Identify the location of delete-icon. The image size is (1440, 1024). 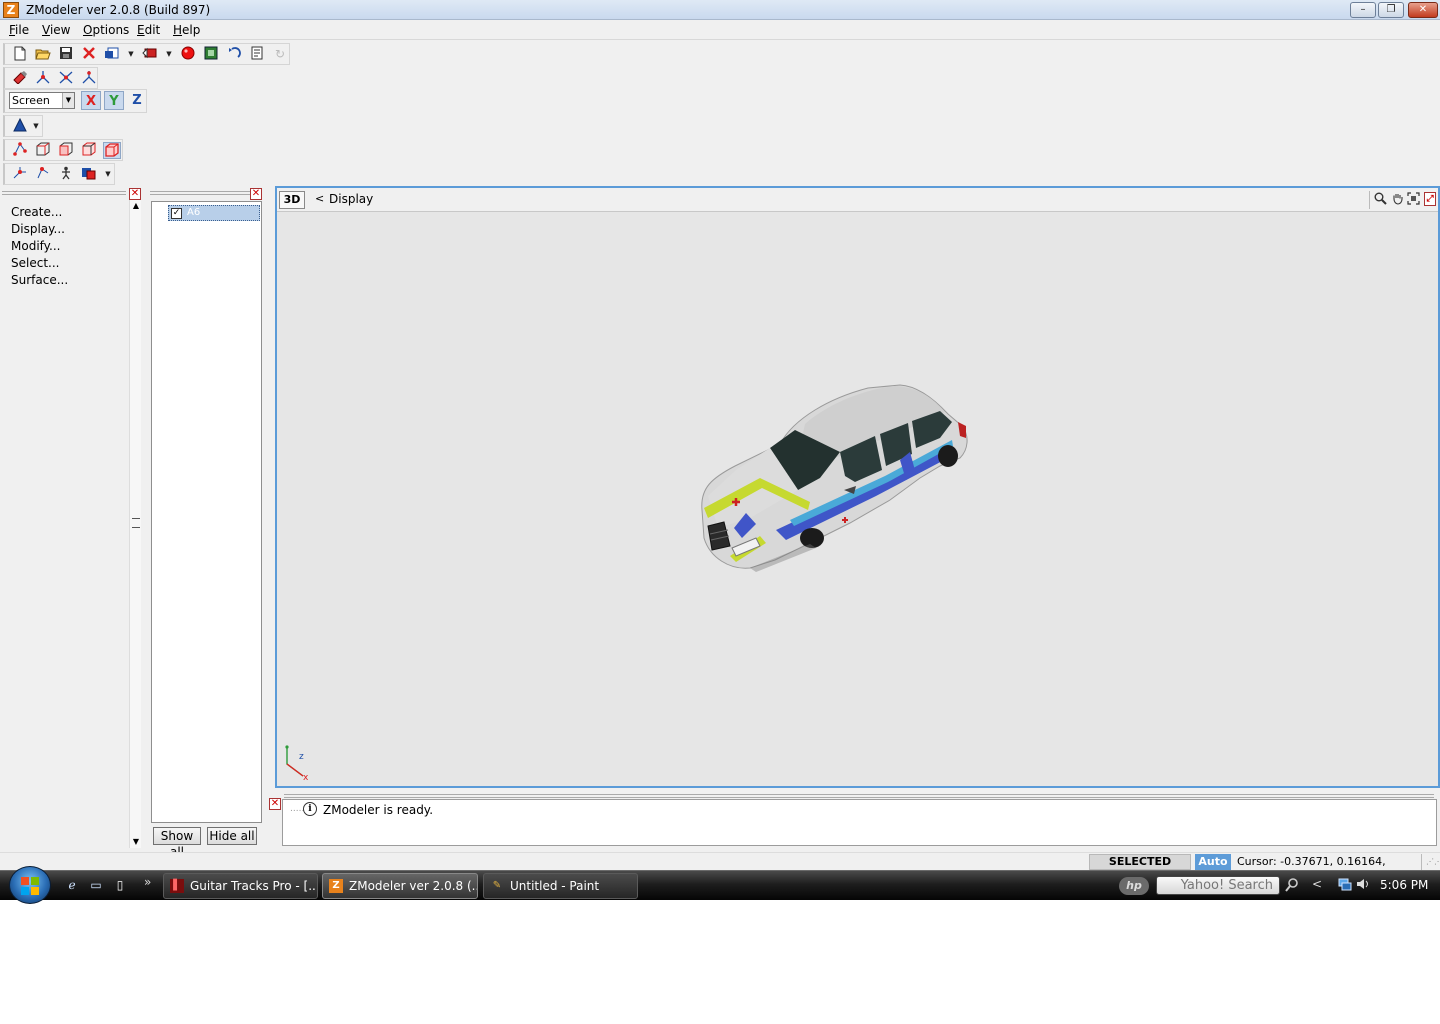
(89, 54).